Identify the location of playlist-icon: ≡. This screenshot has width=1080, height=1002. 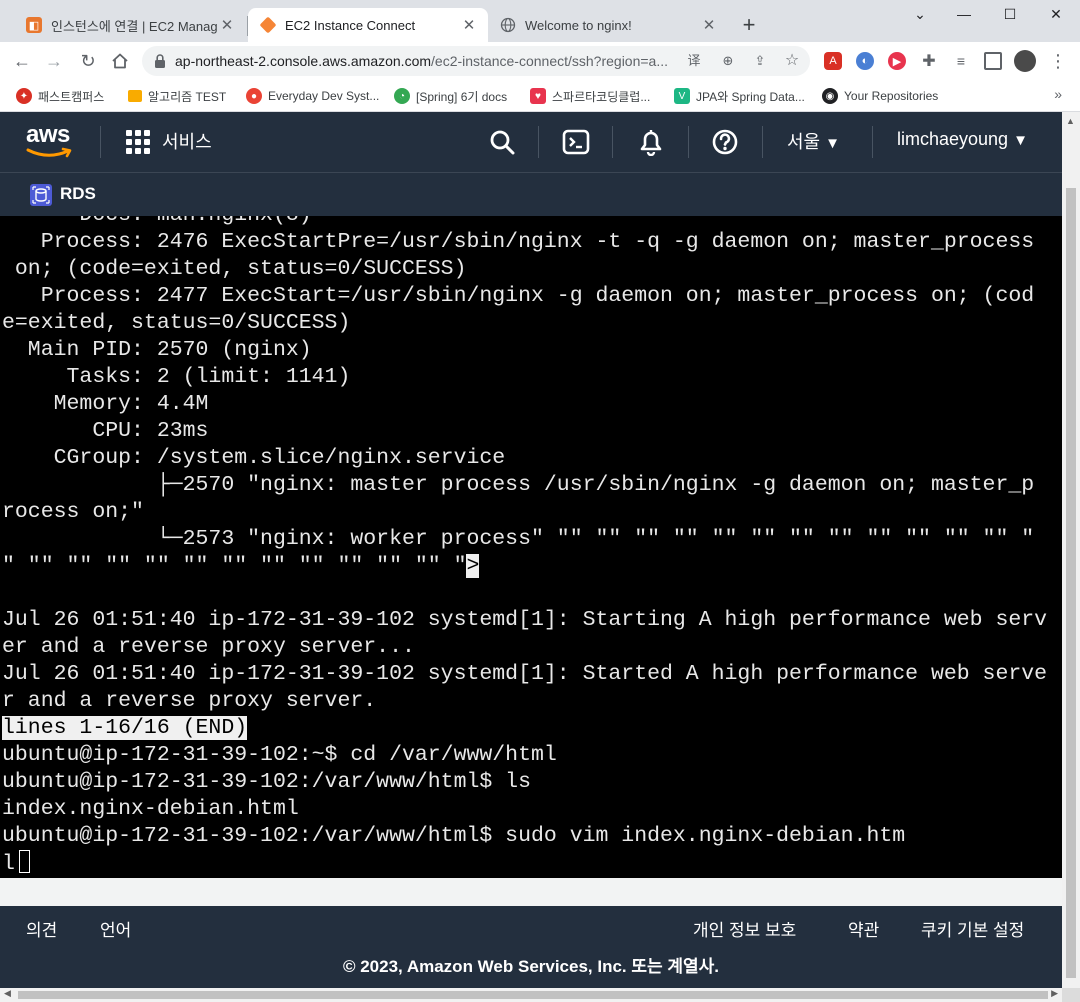
(961, 61).